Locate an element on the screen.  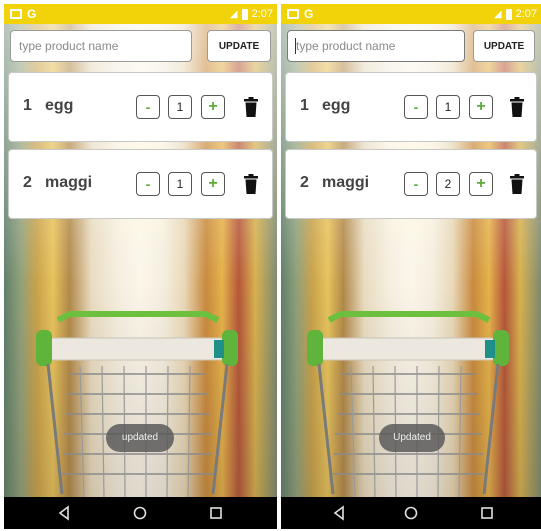
toast-message: Updated is located at coordinates (412, 438).